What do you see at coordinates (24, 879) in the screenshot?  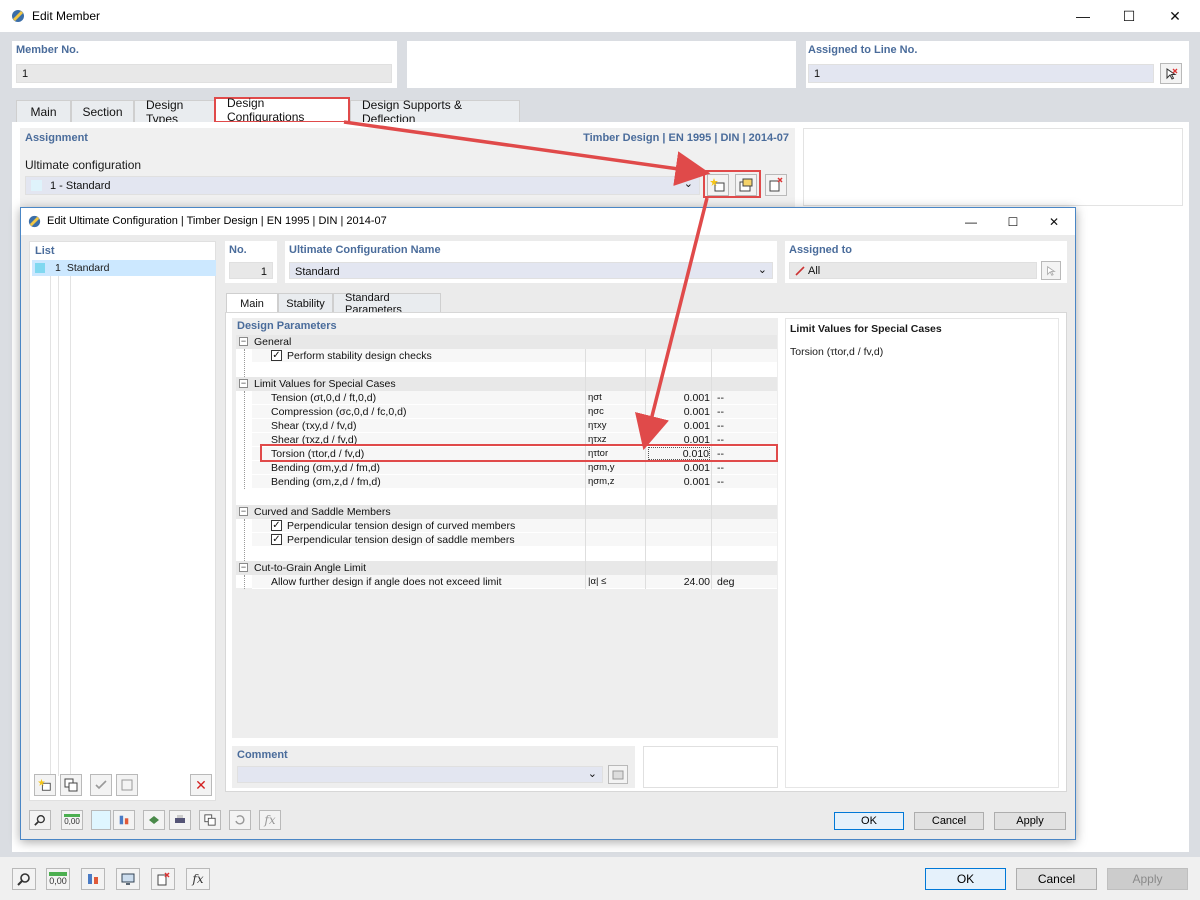 I see `help-button` at bounding box center [24, 879].